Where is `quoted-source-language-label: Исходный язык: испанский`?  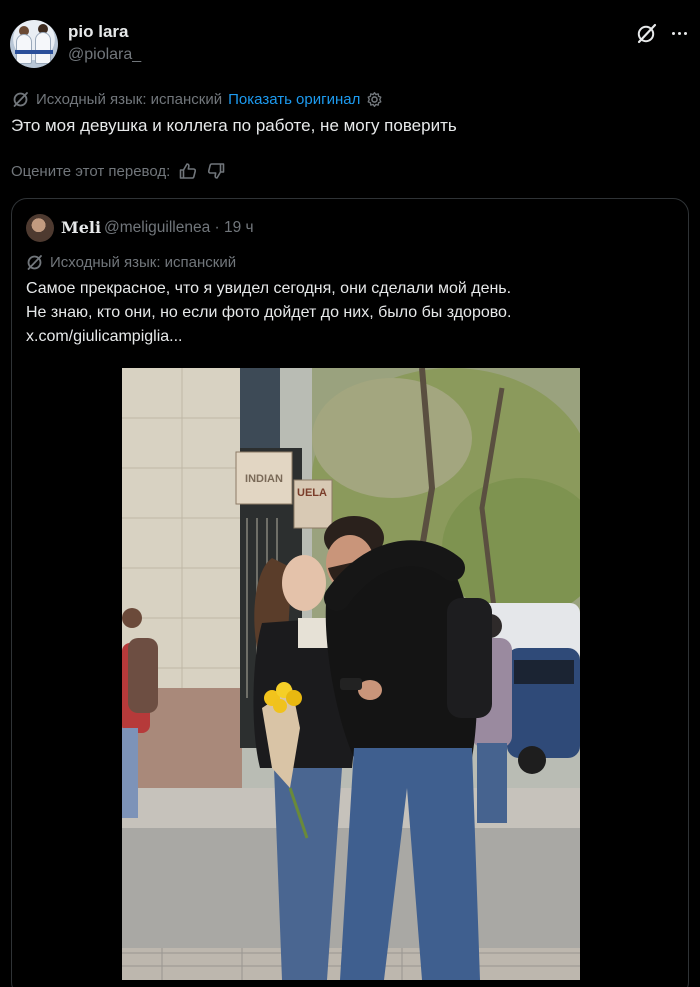
quoted-source-language-label: Исходный язык: испанский is located at coordinates (143, 262).